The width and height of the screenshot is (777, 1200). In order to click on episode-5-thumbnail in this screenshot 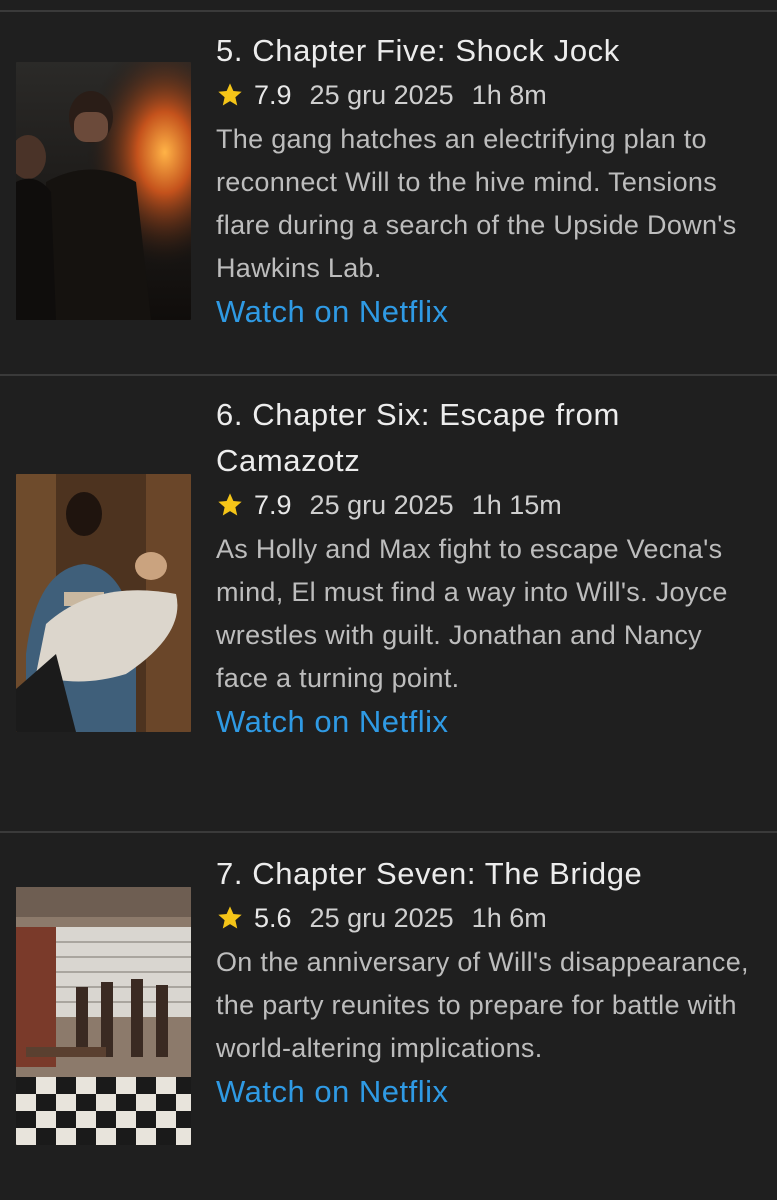, I will do `click(103, 191)`.